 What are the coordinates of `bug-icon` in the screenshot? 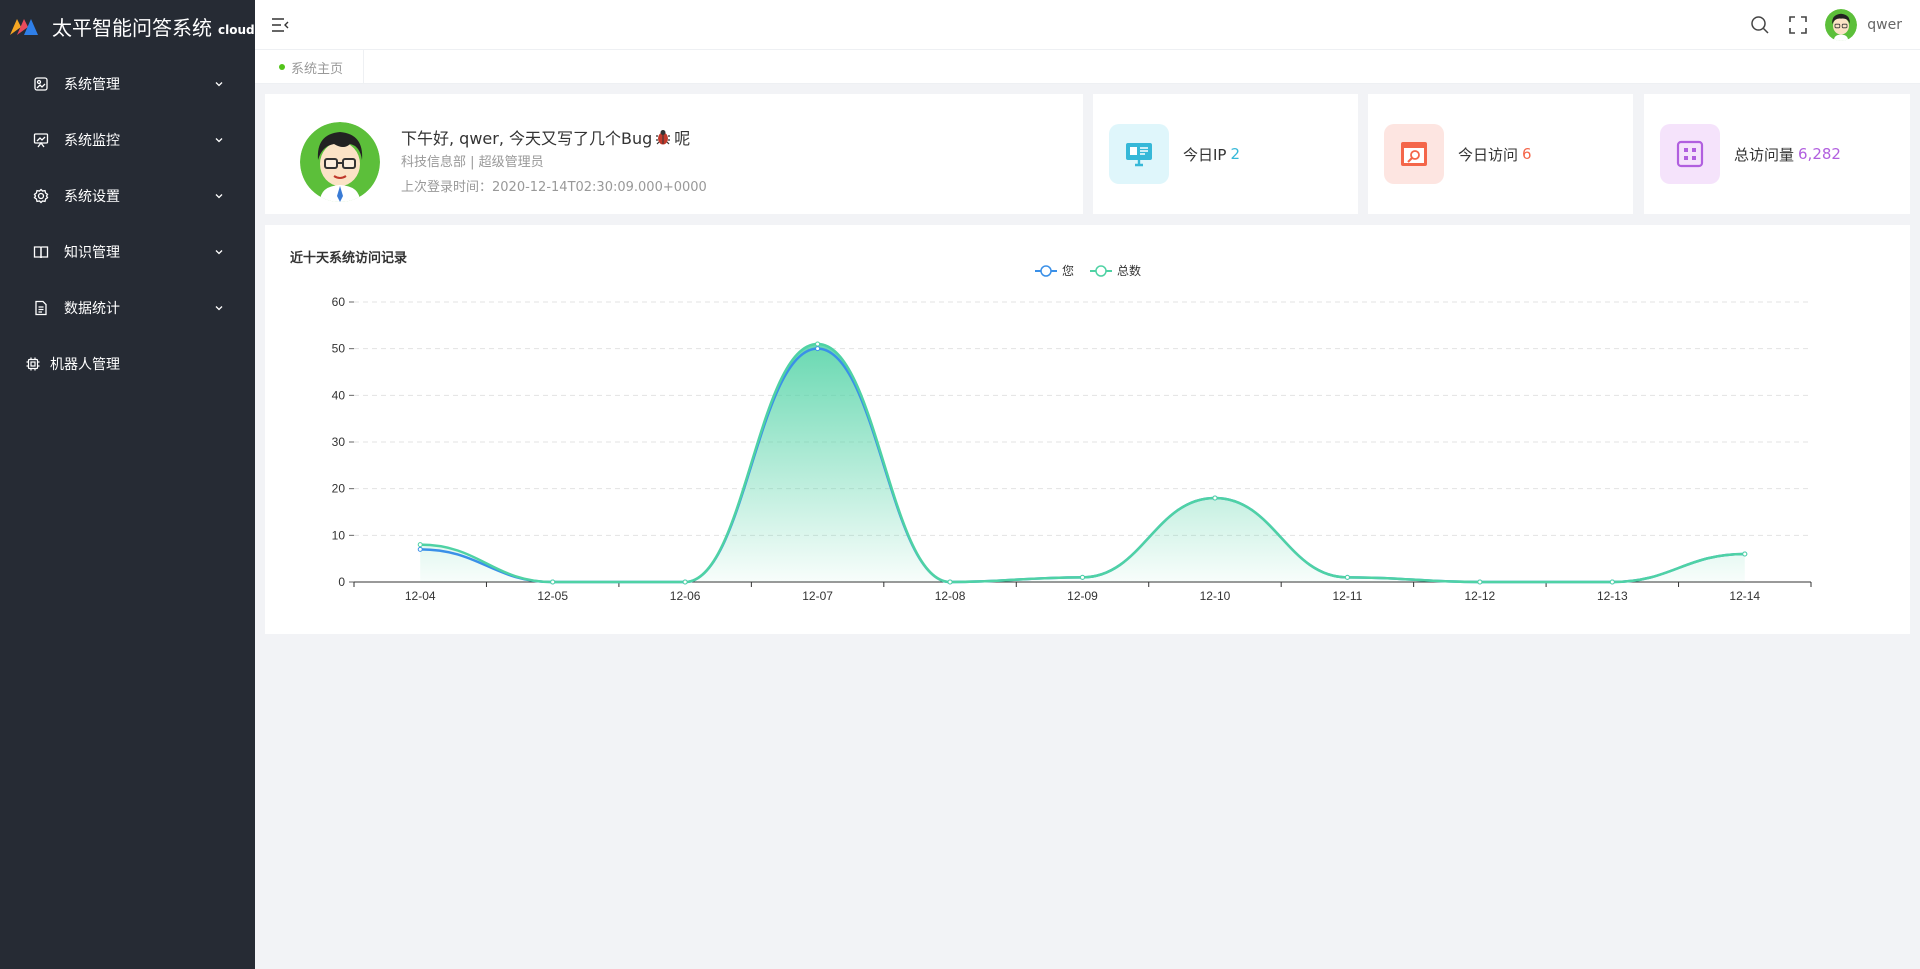 It's located at (663, 137).